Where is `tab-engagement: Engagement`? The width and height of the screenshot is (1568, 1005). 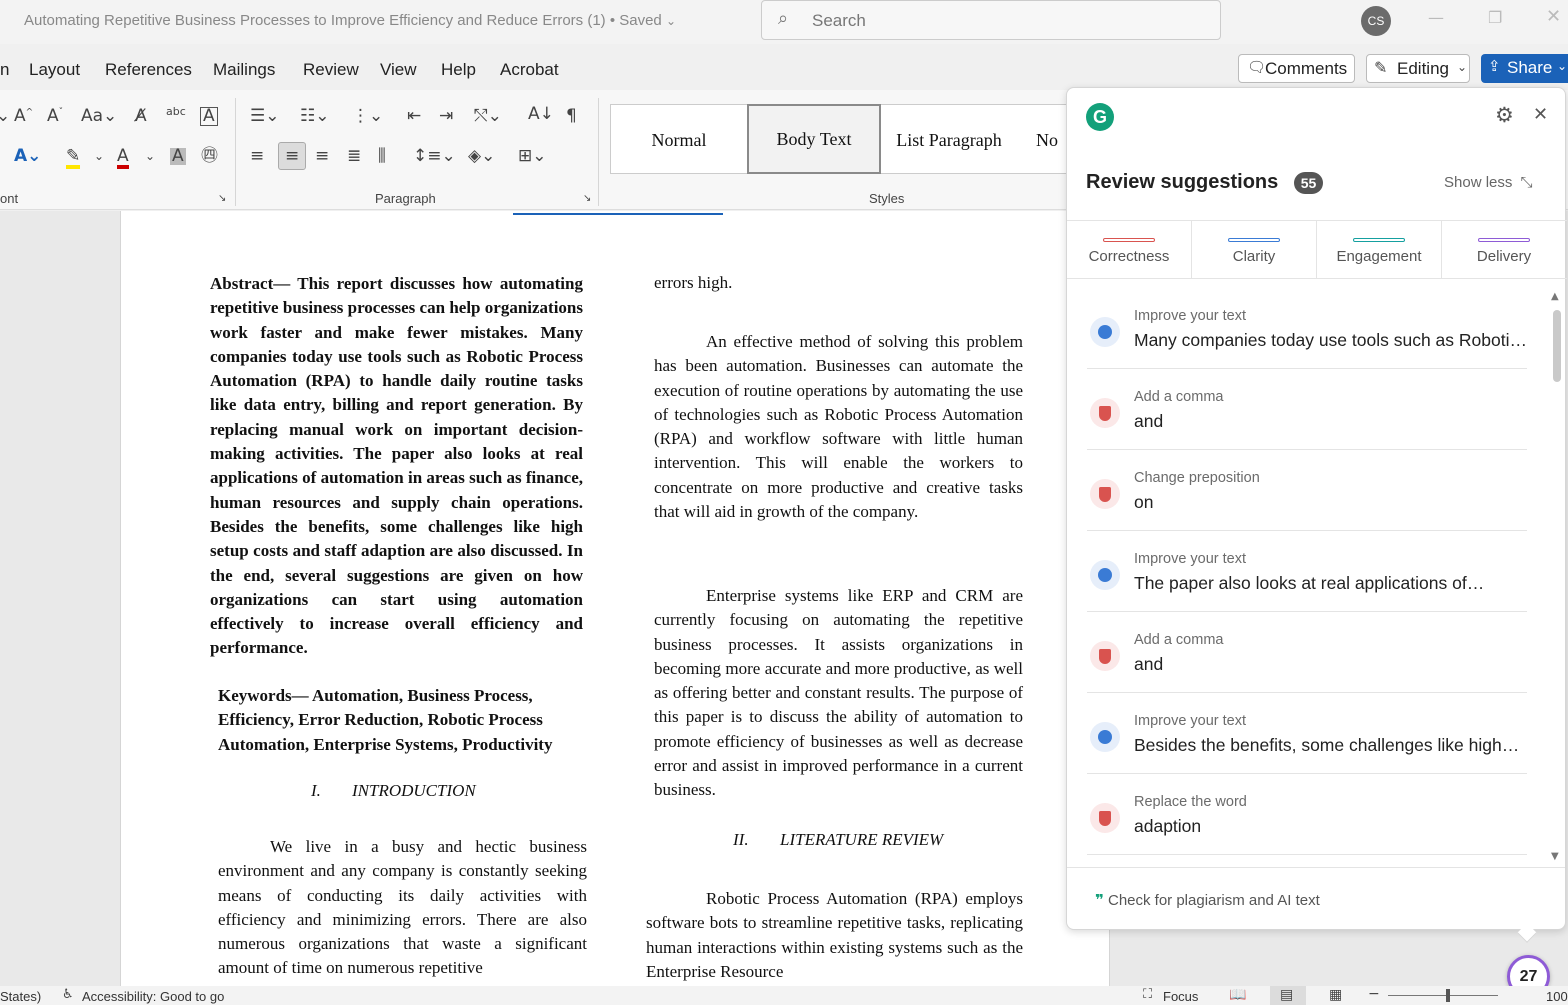 tab-engagement: Engagement is located at coordinates (1379, 257).